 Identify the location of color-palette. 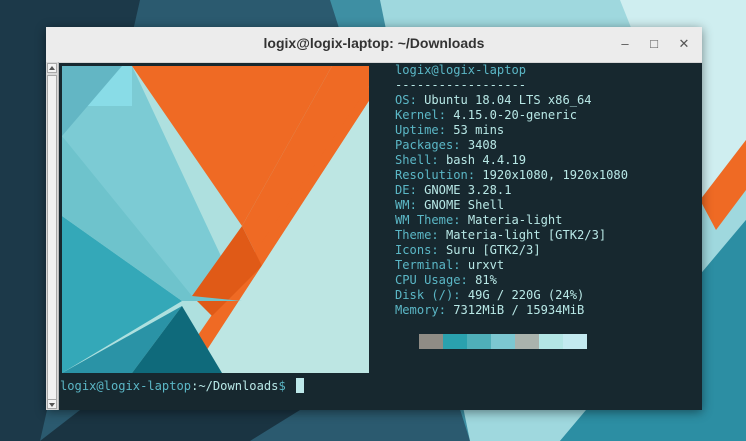
(503, 341).